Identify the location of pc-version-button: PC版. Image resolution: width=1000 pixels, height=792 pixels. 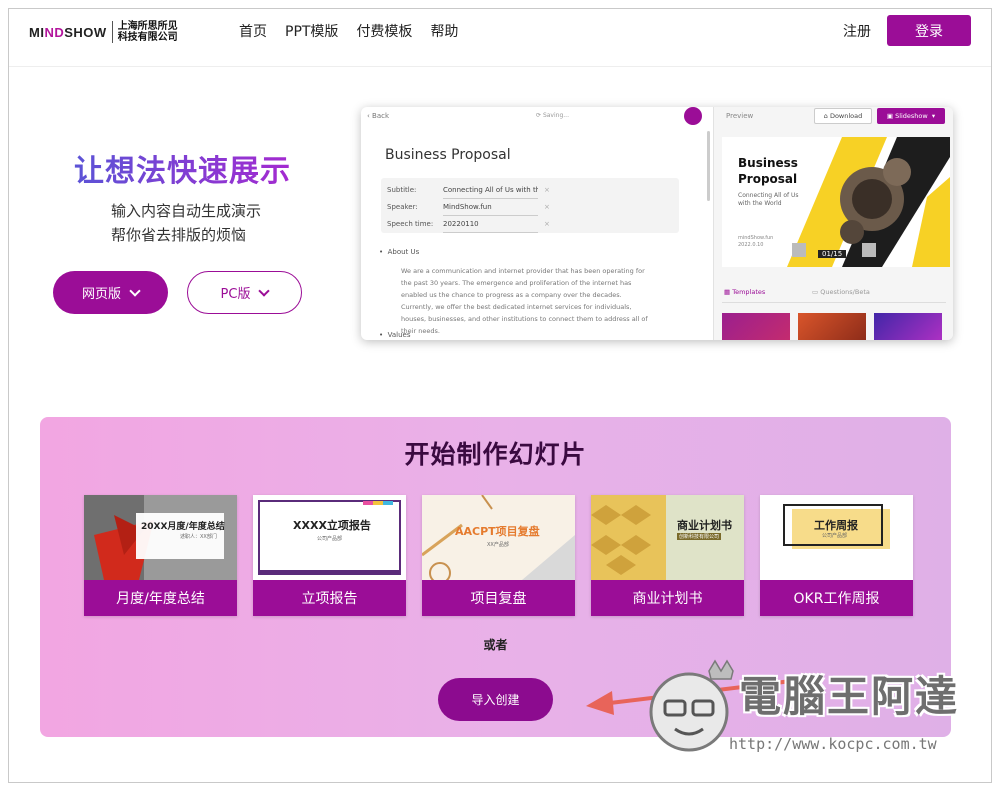
(244, 292).